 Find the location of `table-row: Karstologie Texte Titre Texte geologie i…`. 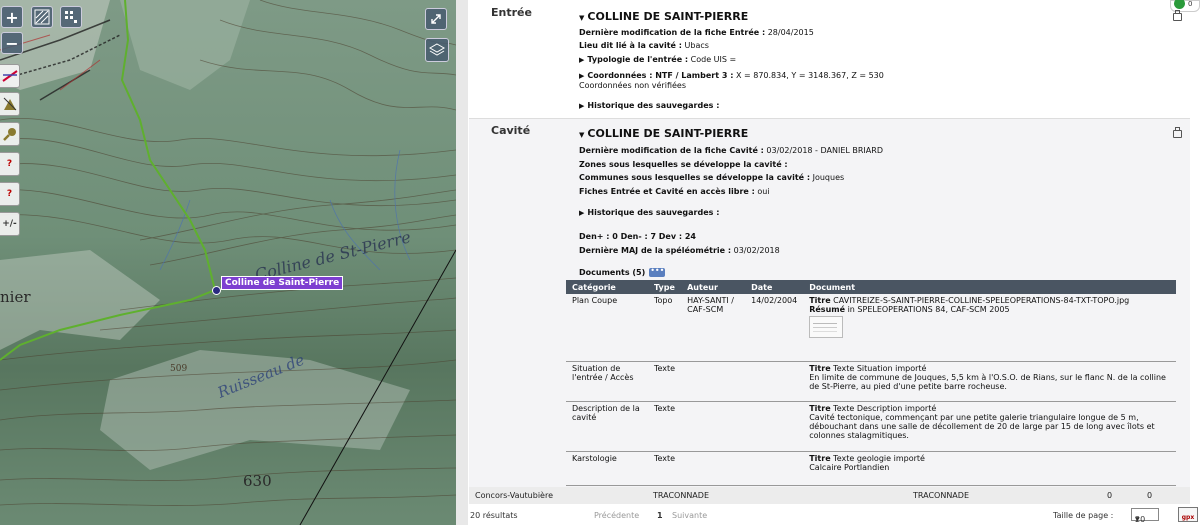

table-row: Karstologie Texte Titre Texte geologie i… is located at coordinates (871, 468).